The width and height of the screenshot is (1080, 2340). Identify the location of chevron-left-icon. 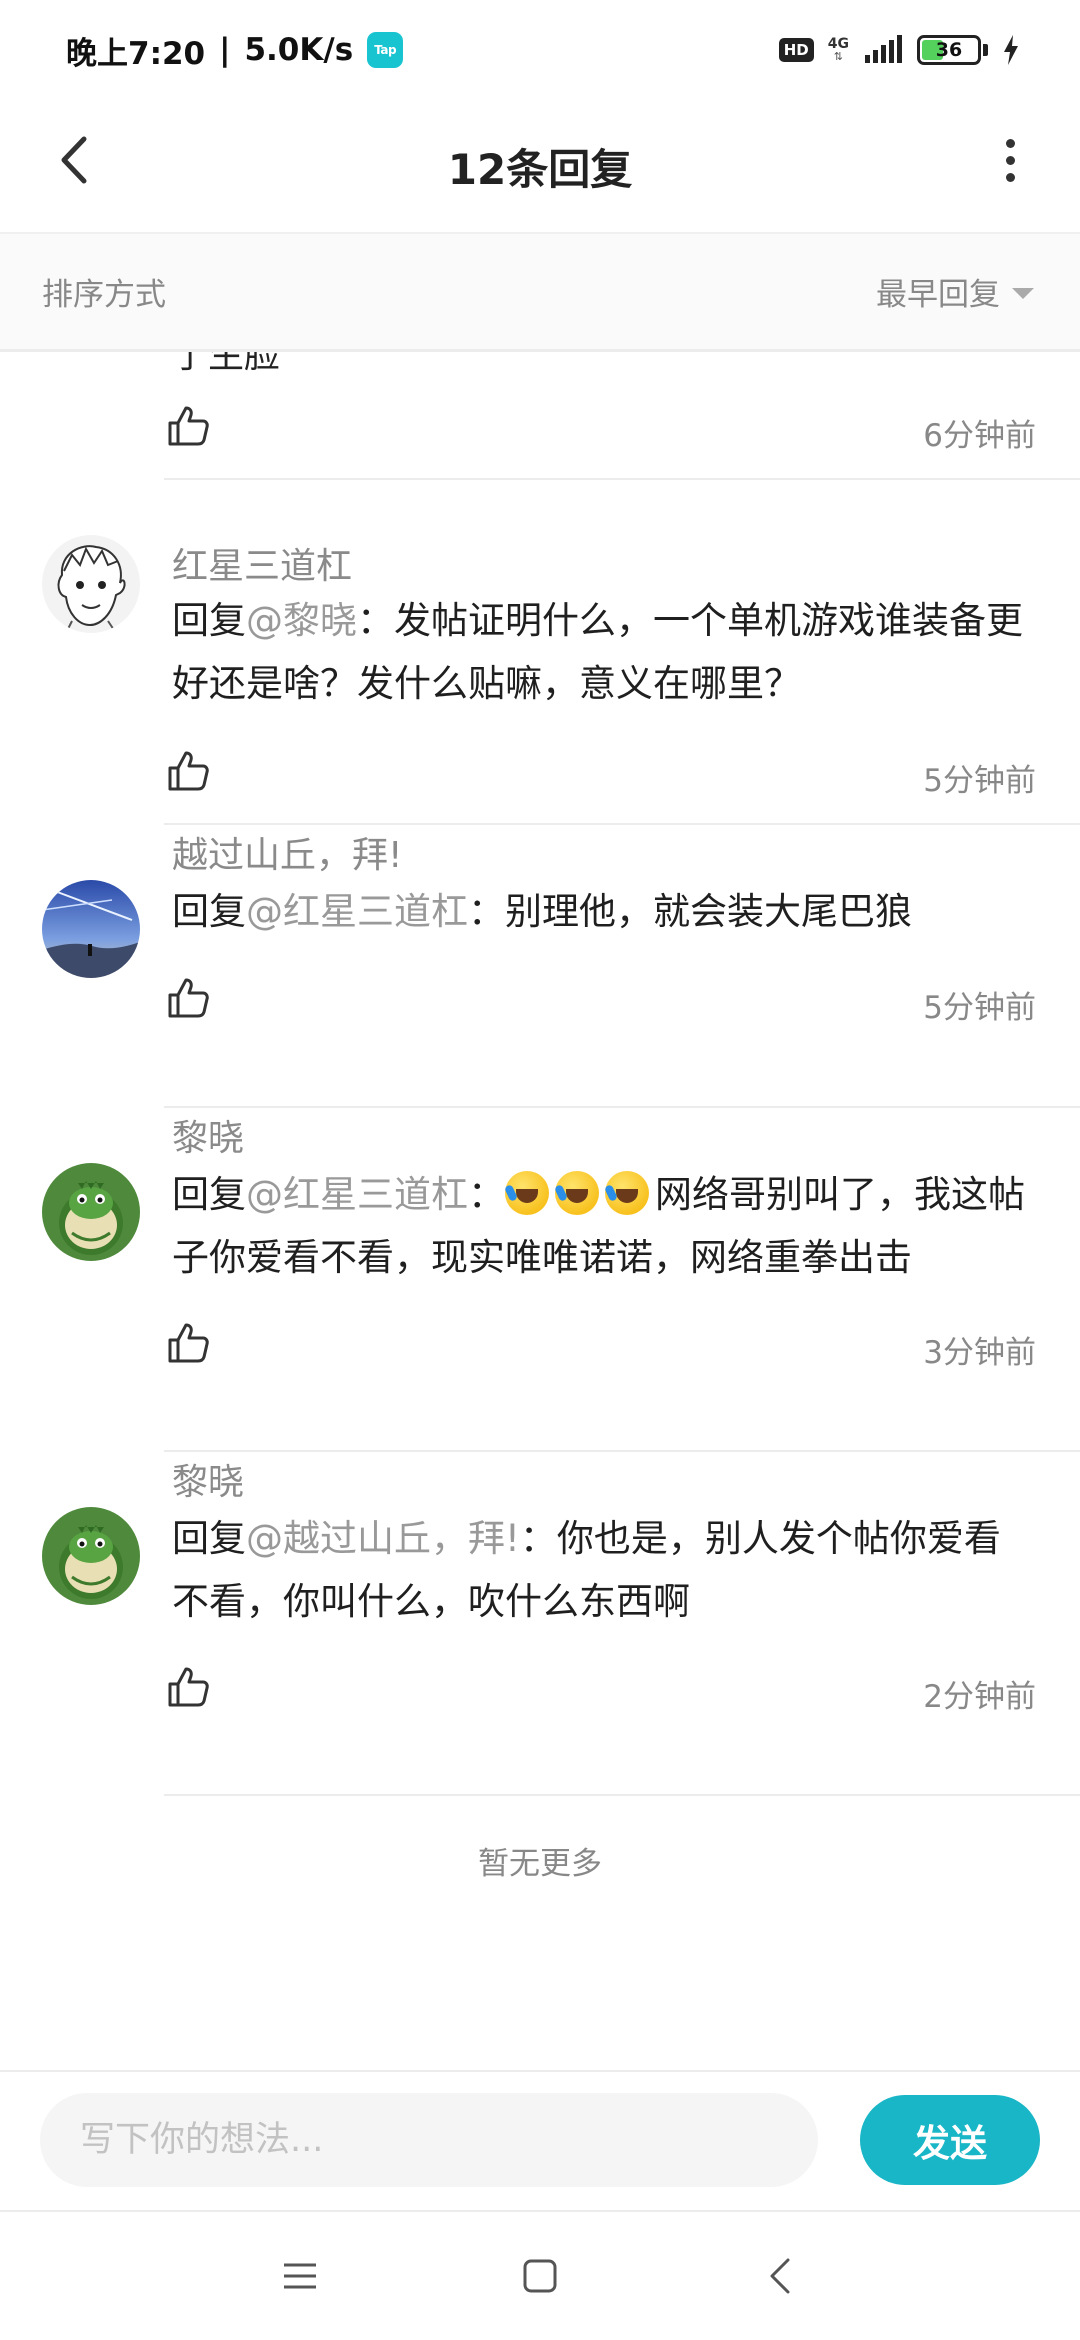
(74, 160).